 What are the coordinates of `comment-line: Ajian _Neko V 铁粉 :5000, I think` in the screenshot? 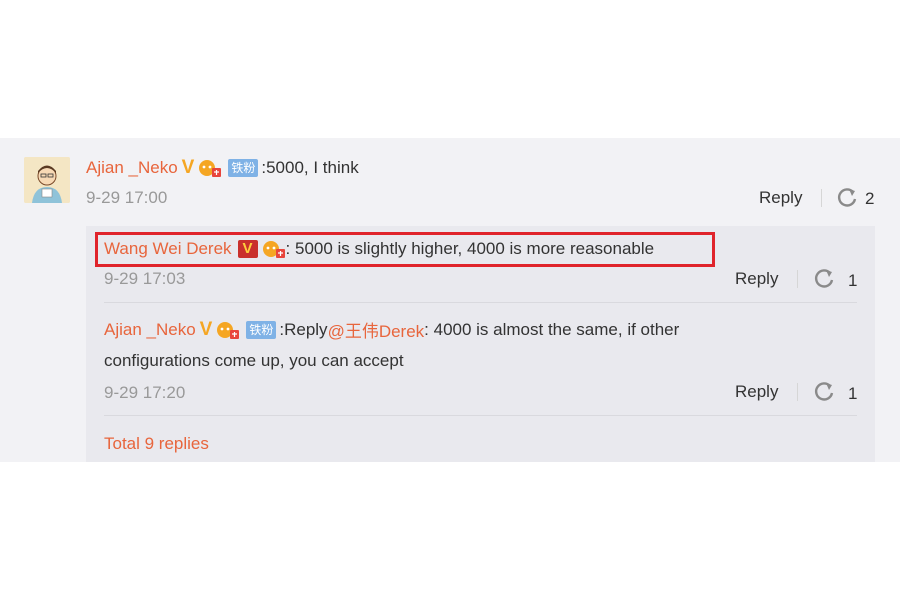 It's located at (222, 168).